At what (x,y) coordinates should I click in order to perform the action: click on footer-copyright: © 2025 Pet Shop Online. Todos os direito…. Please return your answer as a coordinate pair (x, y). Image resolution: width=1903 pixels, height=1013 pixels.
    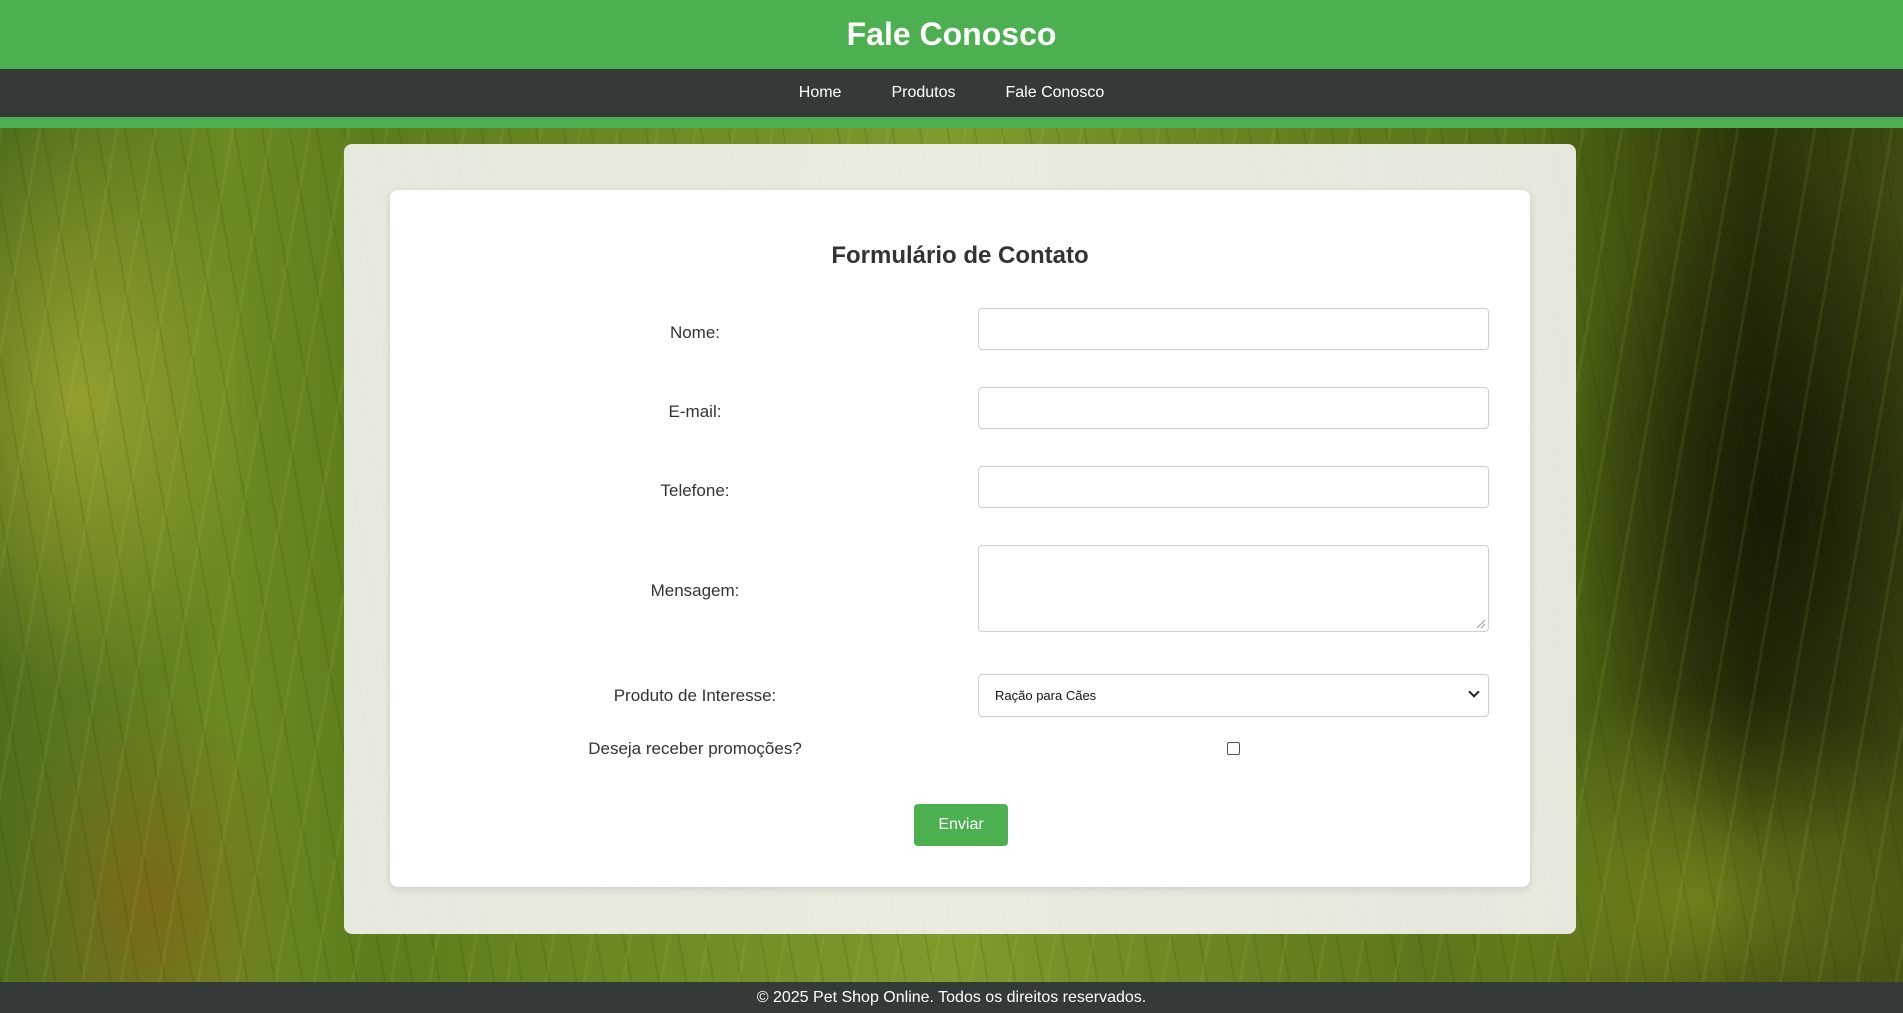
    Looking at the image, I should click on (951, 997).